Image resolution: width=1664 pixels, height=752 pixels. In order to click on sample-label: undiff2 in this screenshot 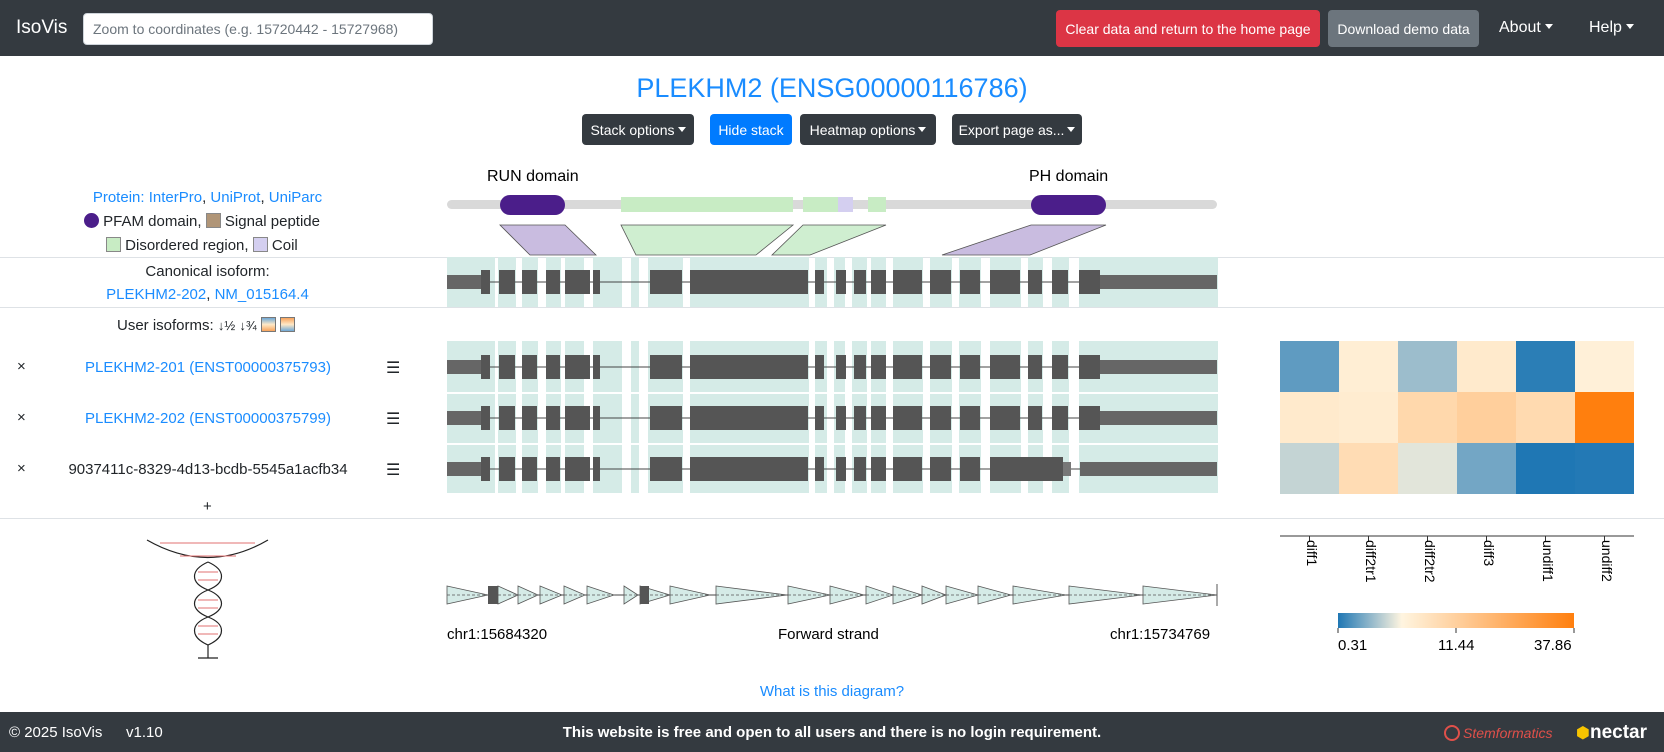, I will do `click(1607, 561)`.